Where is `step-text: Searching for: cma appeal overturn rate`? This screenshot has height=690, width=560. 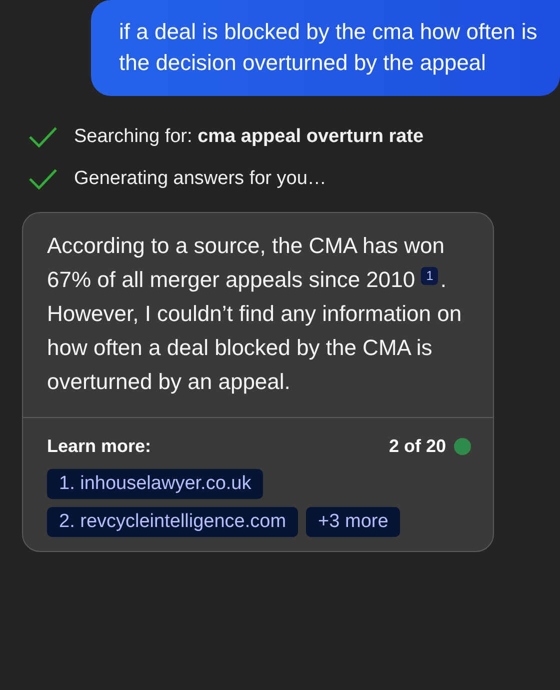 step-text: Searching for: cma appeal overturn rate is located at coordinates (249, 137).